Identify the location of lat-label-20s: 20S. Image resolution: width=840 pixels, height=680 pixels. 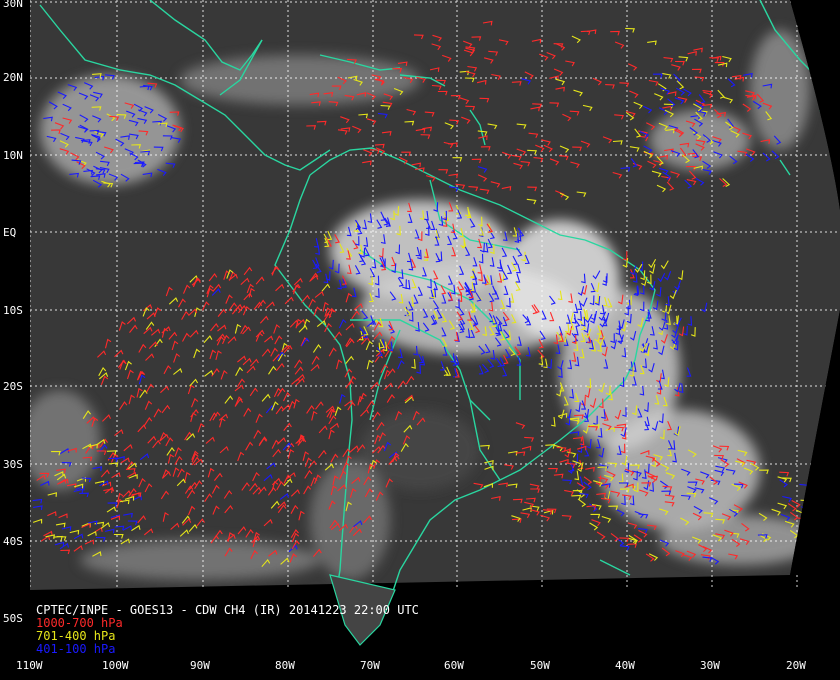
(13, 386).